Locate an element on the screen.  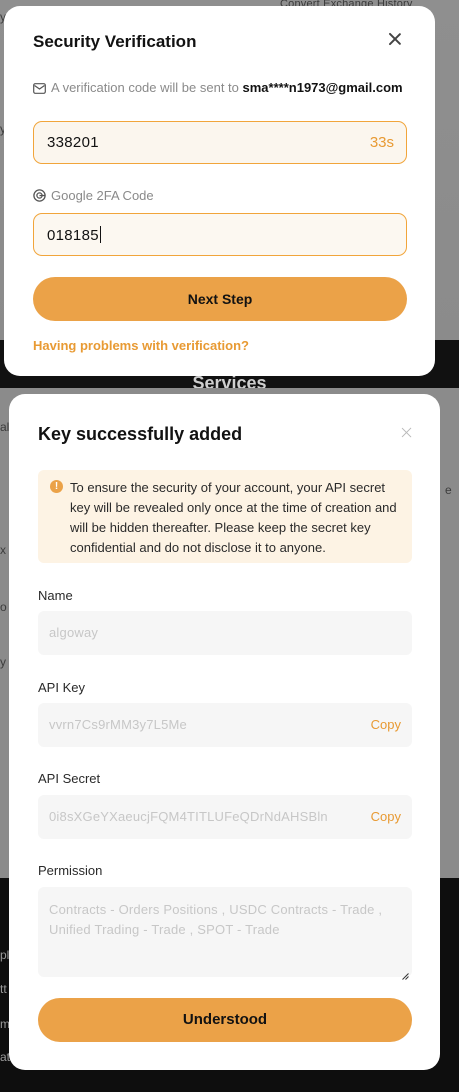
warning-icon: ! is located at coordinates (56, 486).